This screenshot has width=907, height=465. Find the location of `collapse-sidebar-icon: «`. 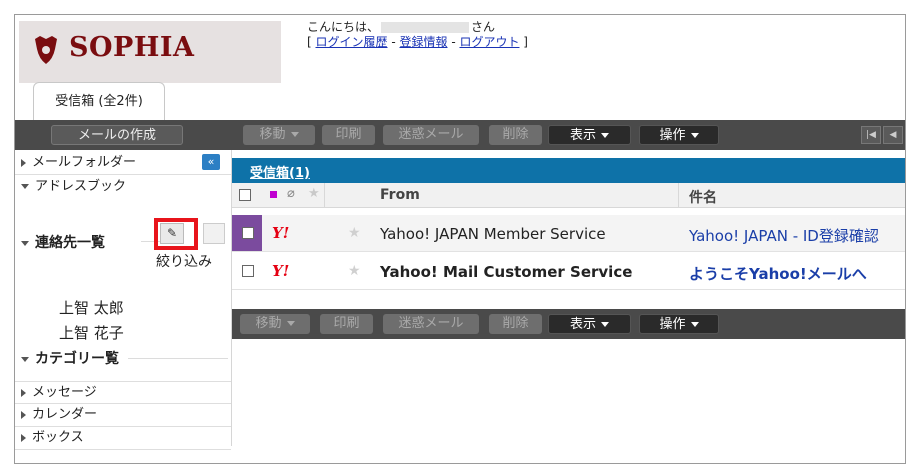

collapse-sidebar-icon: « is located at coordinates (211, 162).